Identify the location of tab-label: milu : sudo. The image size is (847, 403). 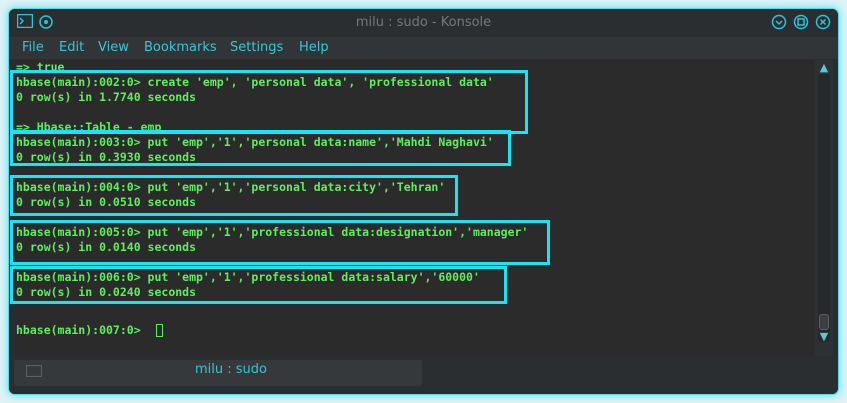
(231, 369).